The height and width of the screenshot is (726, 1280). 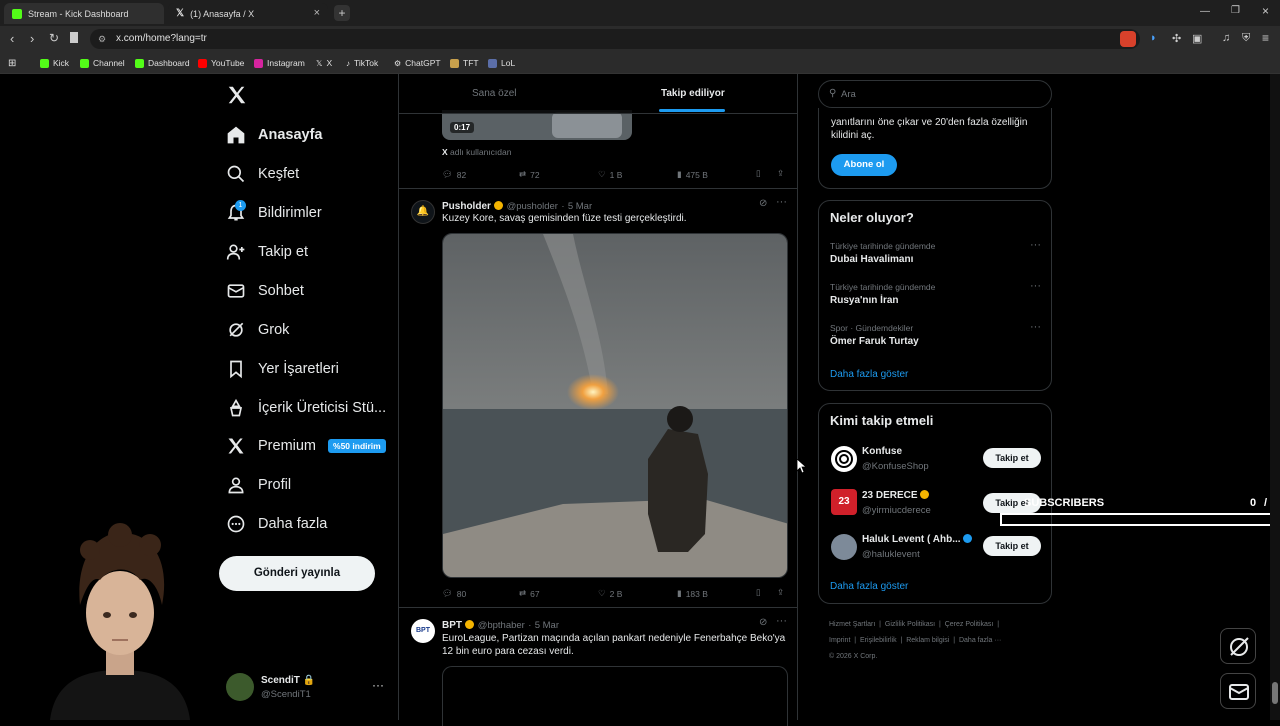 What do you see at coordinates (494, 93) in the screenshot?
I see `tab-for-you: Sana özel` at bounding box center [494, 93].